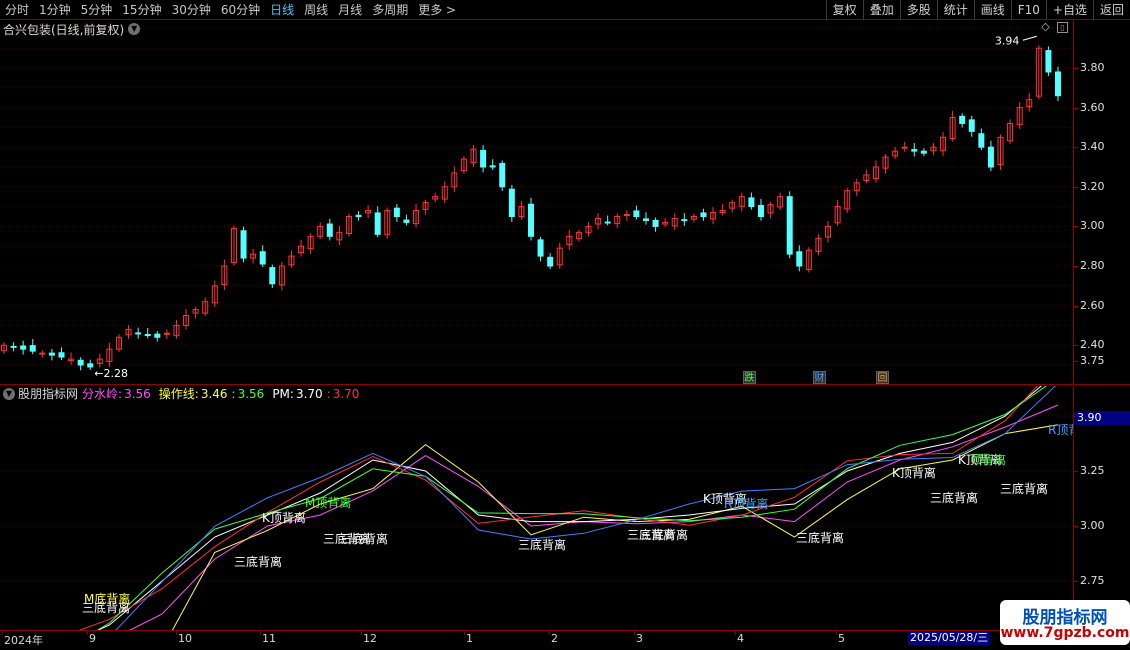  I want to click on tool-button: 返回, so click(1111, 10).